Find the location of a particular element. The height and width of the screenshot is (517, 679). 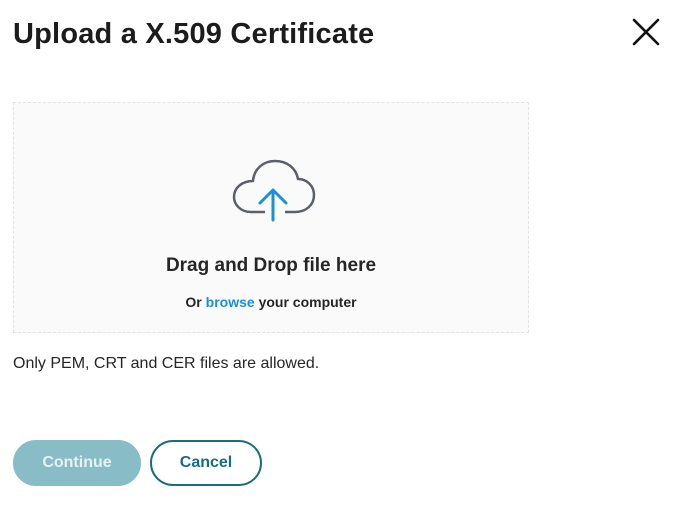

close-button is located at coordinates (646, 32).